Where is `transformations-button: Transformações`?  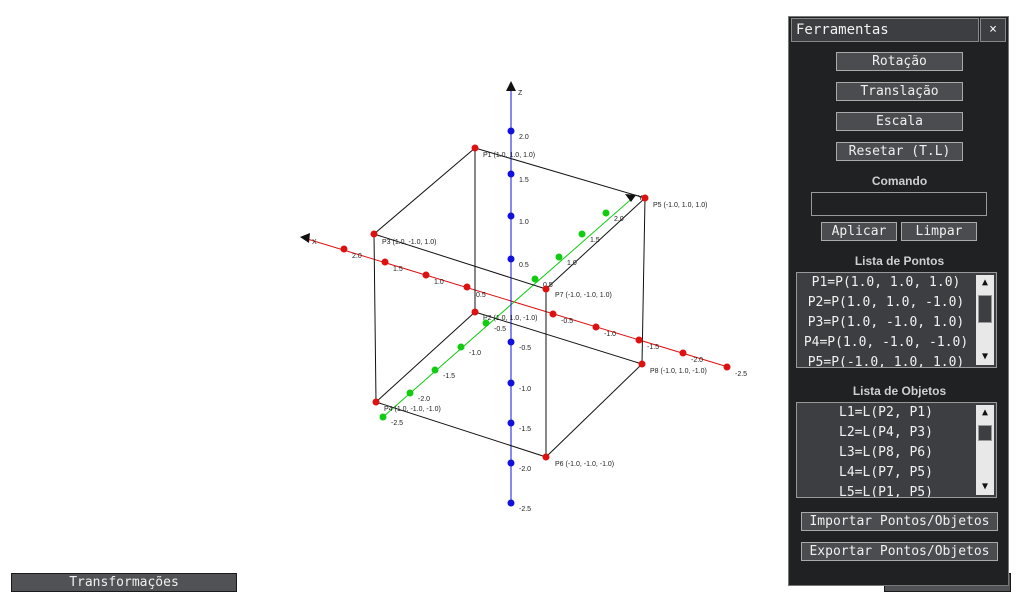 transformations-button: Transformações is located at coordinates (124, 582).